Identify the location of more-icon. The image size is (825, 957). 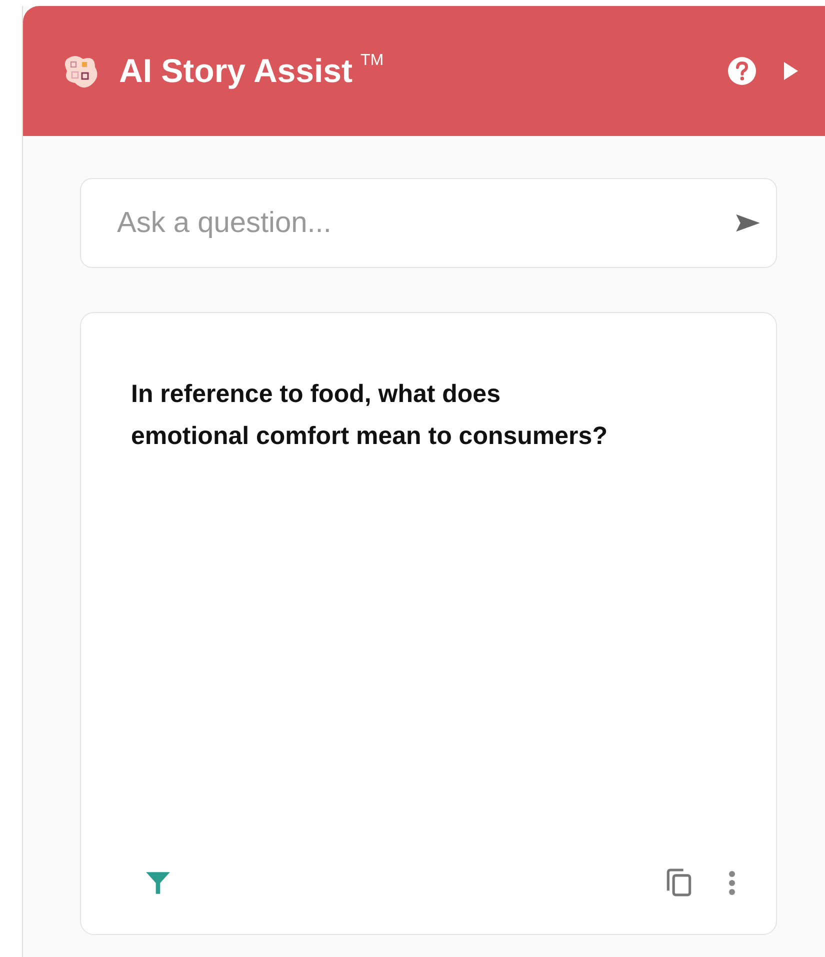
(732, 883).